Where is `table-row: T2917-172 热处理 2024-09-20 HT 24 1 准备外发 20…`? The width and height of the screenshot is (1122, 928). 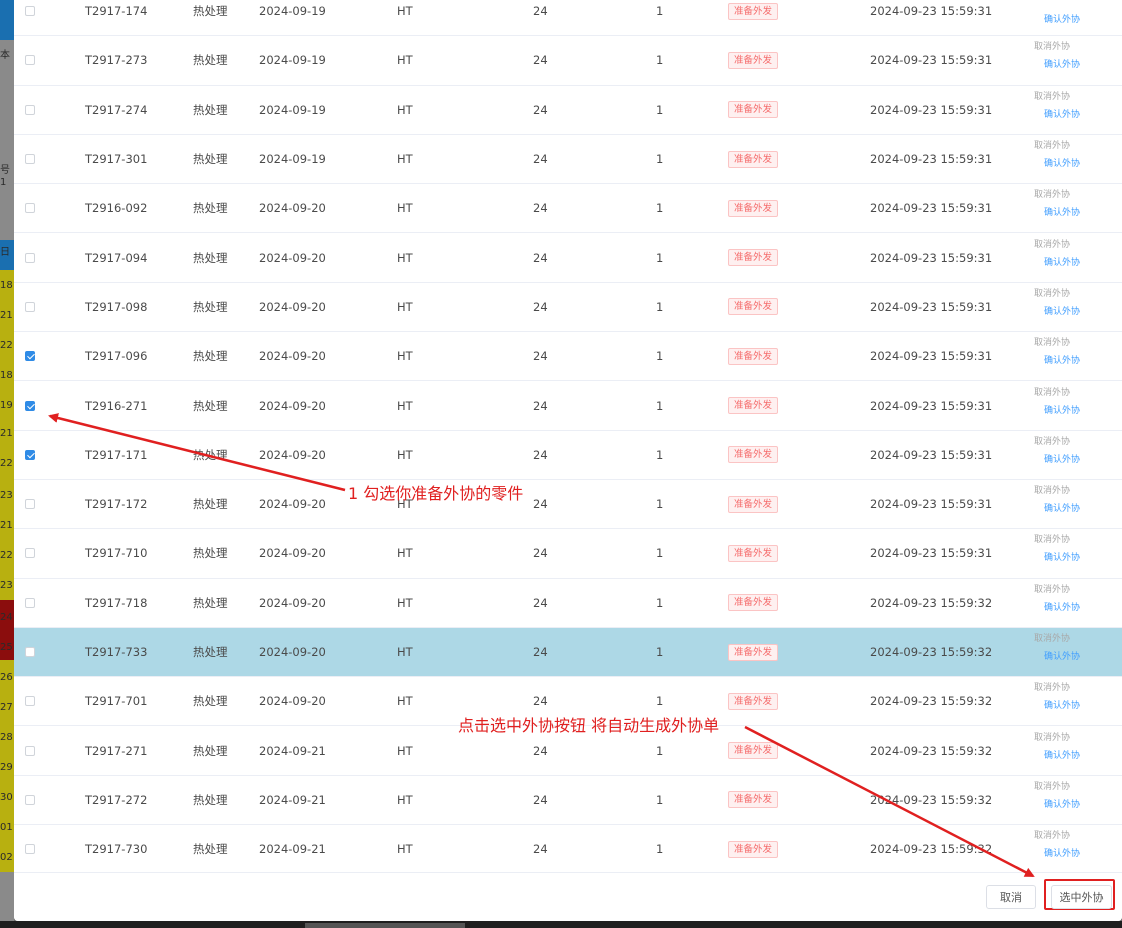
table-row: T2917-172 热处理 2024-09-20 HT 24 1 准备外发 20… is located at coordinates (568, 505).